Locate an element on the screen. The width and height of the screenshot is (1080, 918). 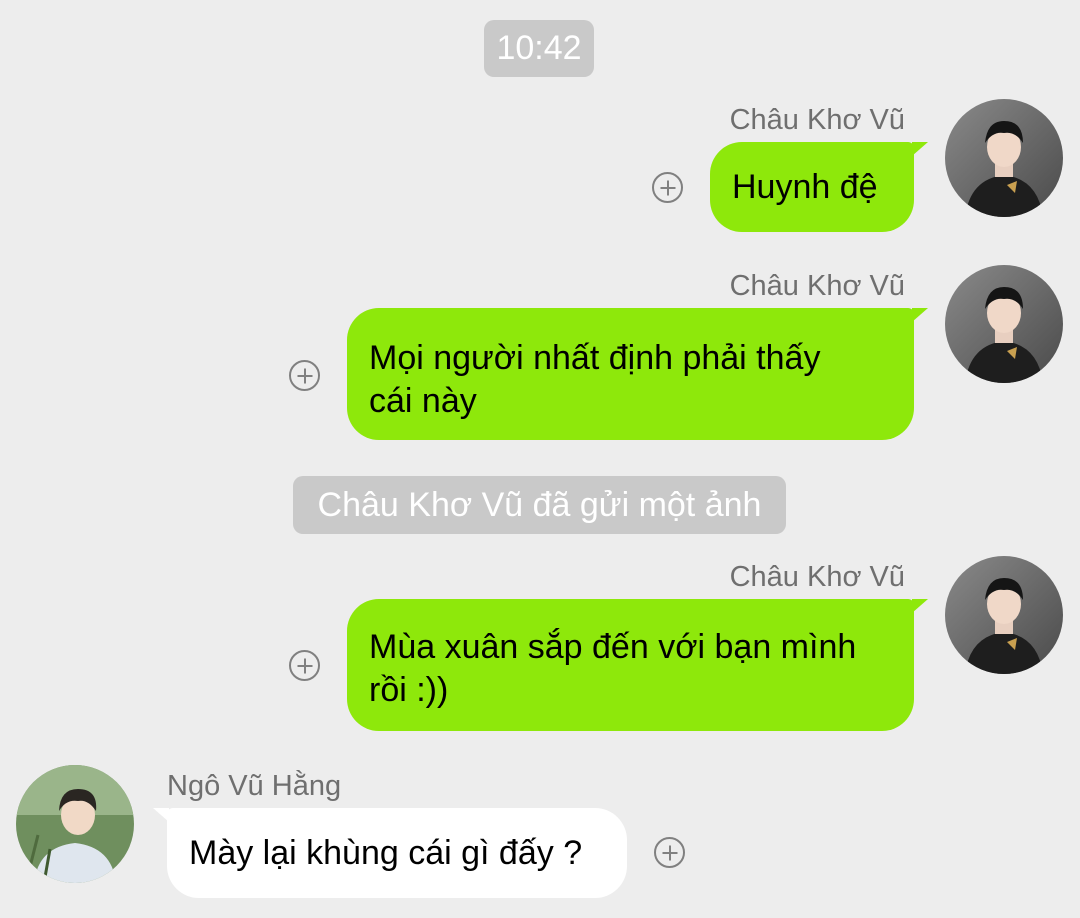
system-notice: Châu Khơ Vũ đã gửi một ảnh is located at coordinates (539, 505).